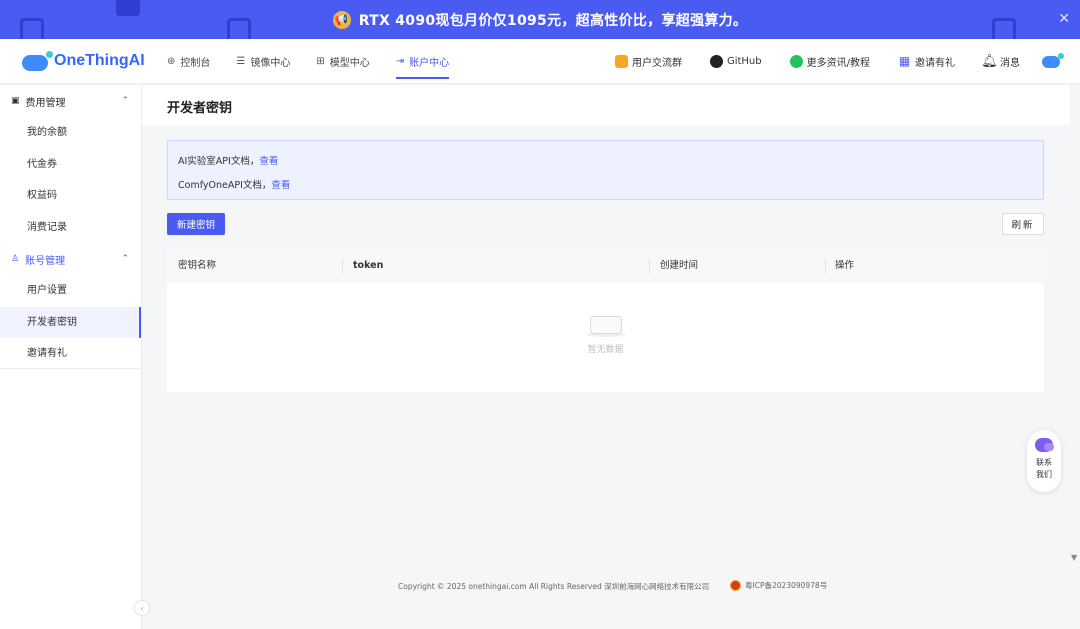 The width and height of the screenshot is (1080, 629). What do you see at coordinates (553, 20) in the screenshot?
I see `promo-text: RTX 4090现包月价仅1095元，超高性价比，享超强算力。` at bounding box center [553, 20].